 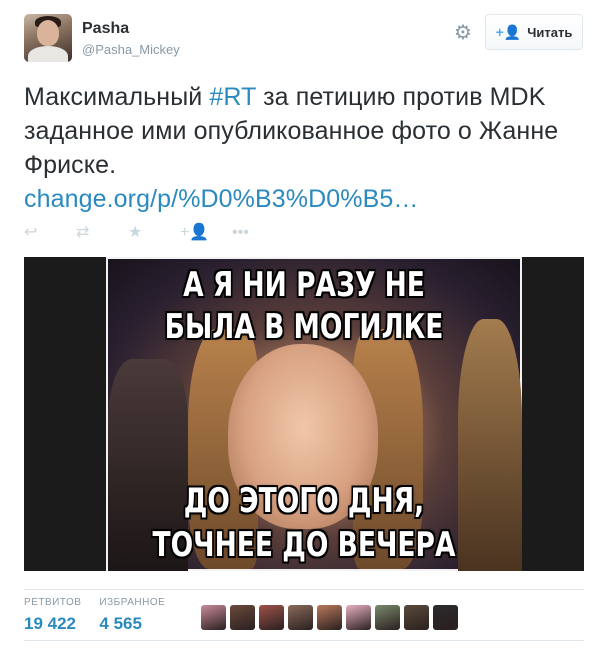 What do you see at coordinates (304, 327) in the screenshot?
I see `meme-caption-top-line2: БЫЛА В МОГИЛКЕ` at bounding box center [304, 327].